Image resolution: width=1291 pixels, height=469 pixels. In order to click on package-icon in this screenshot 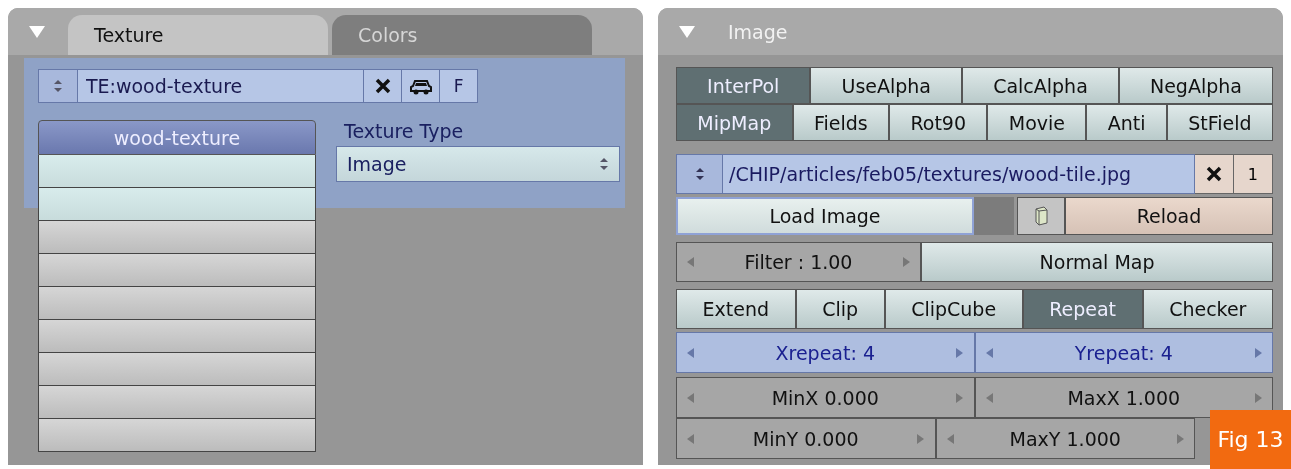, I will do `click(1041, 216)`.